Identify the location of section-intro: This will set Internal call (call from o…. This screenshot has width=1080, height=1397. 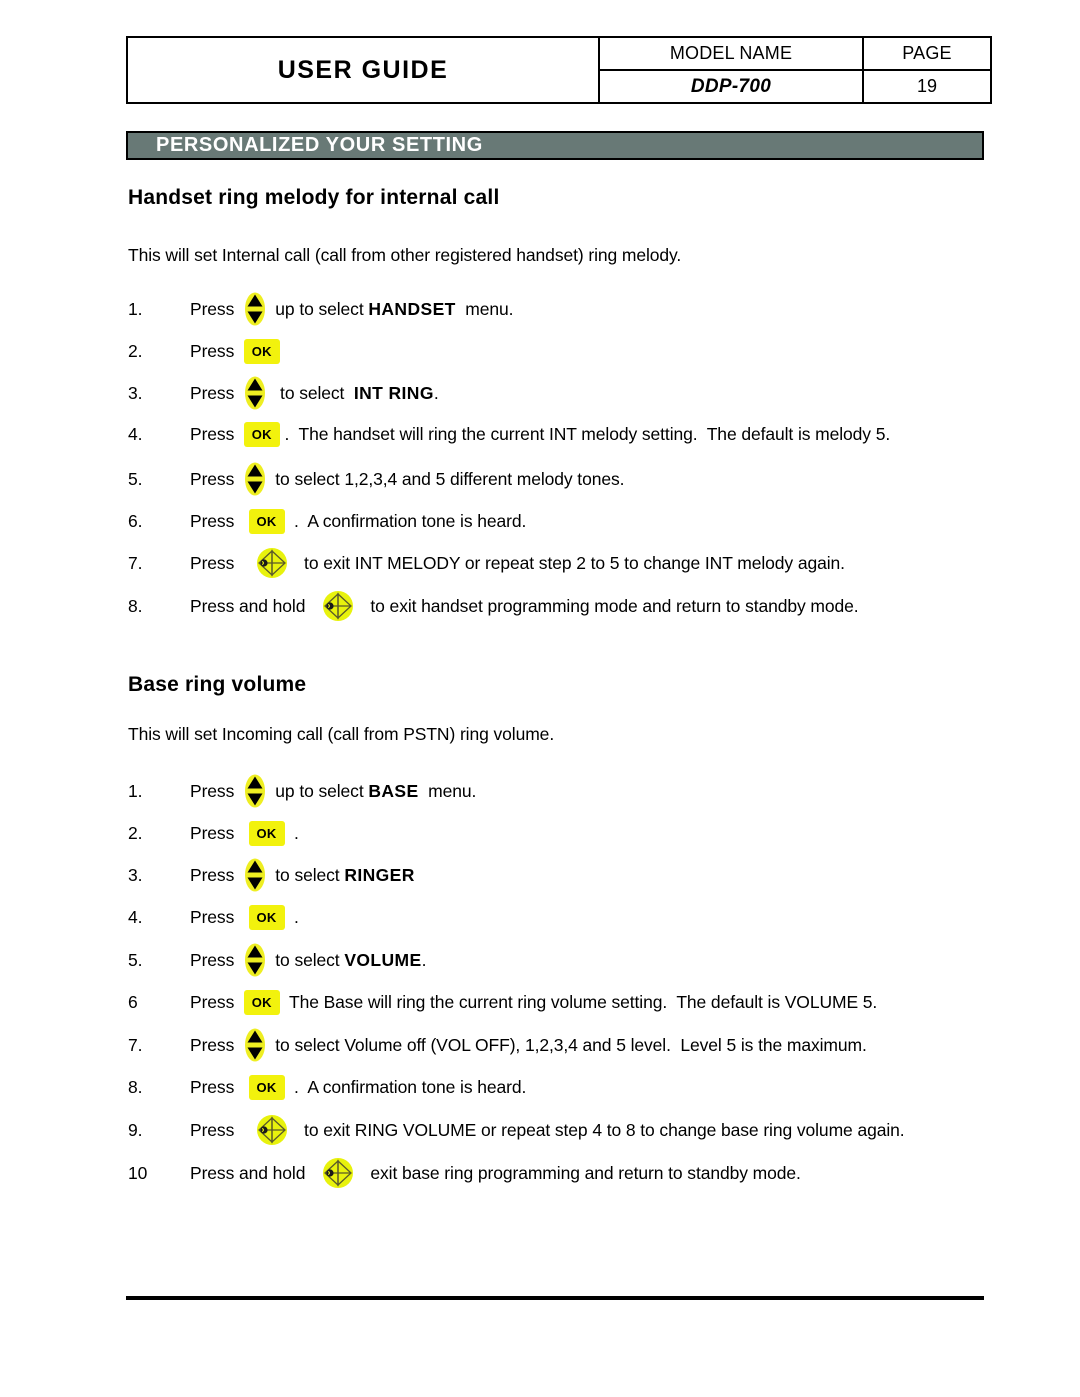
(405, 255).